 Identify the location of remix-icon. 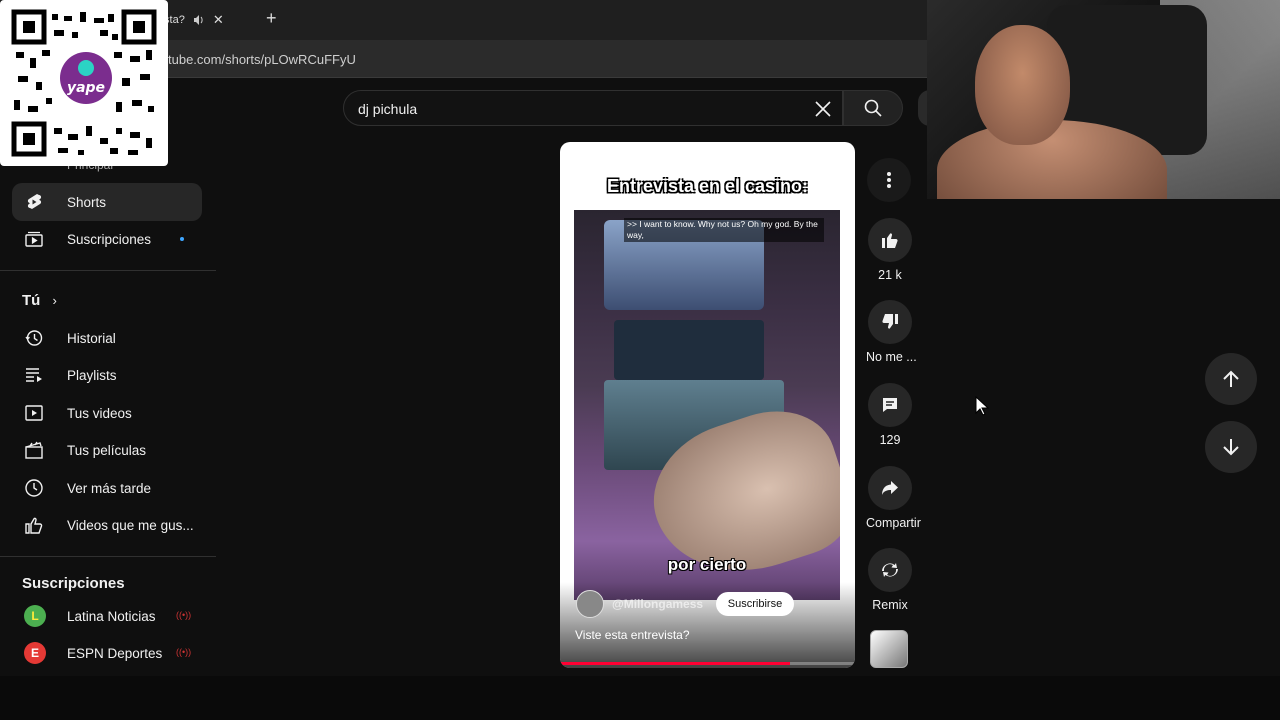
(890, 570).